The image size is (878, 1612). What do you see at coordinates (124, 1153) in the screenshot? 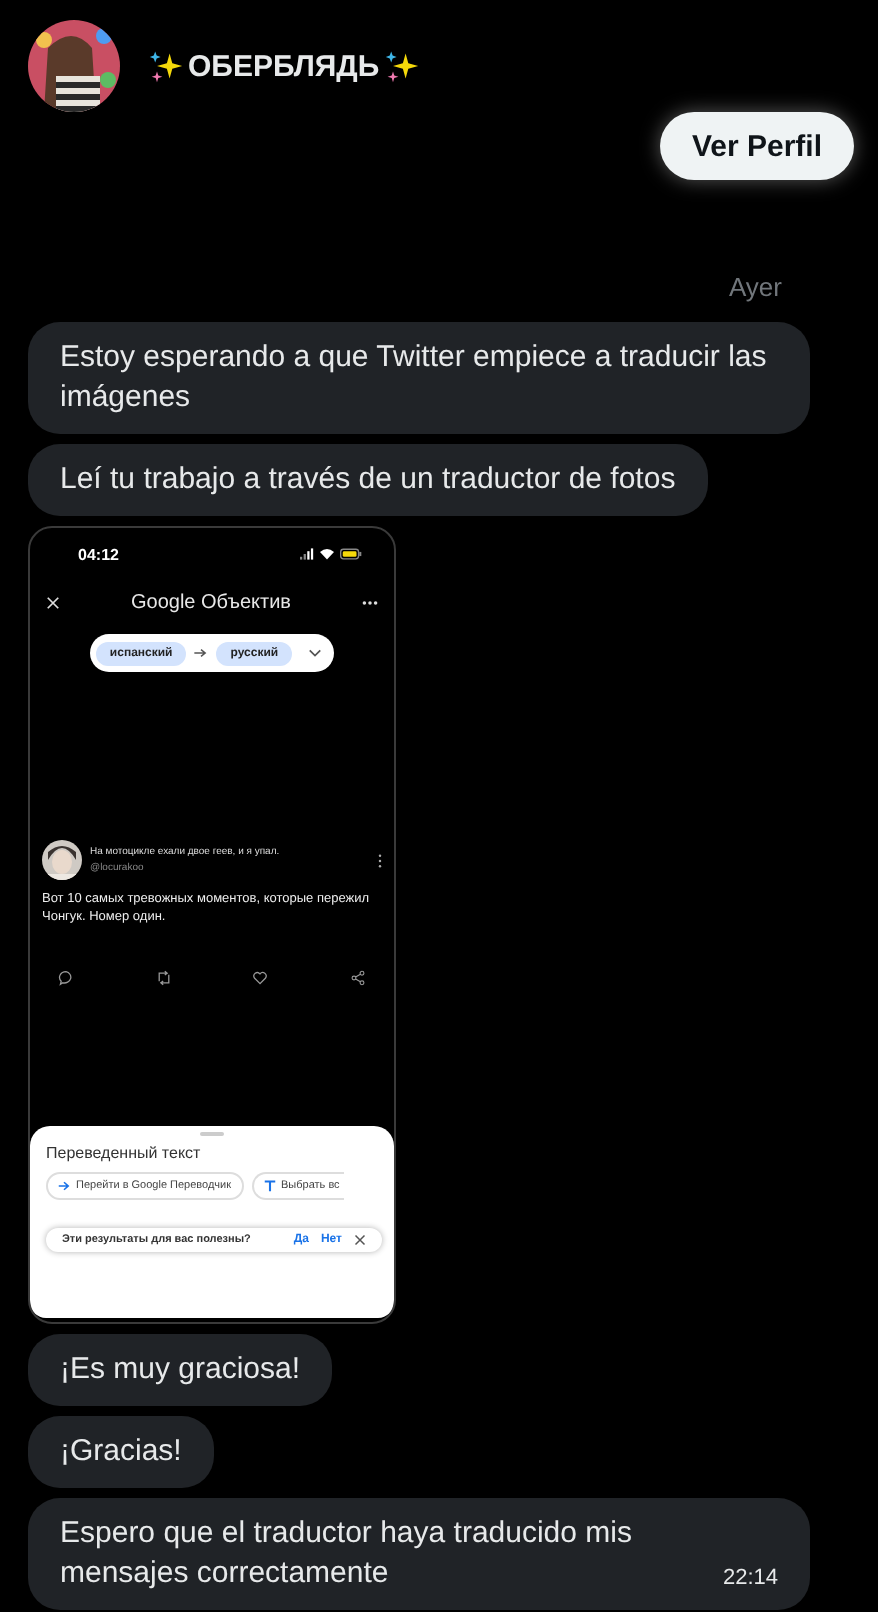
I see `sheet-title: Переведенный текст` at bounding box center [124, 1153].